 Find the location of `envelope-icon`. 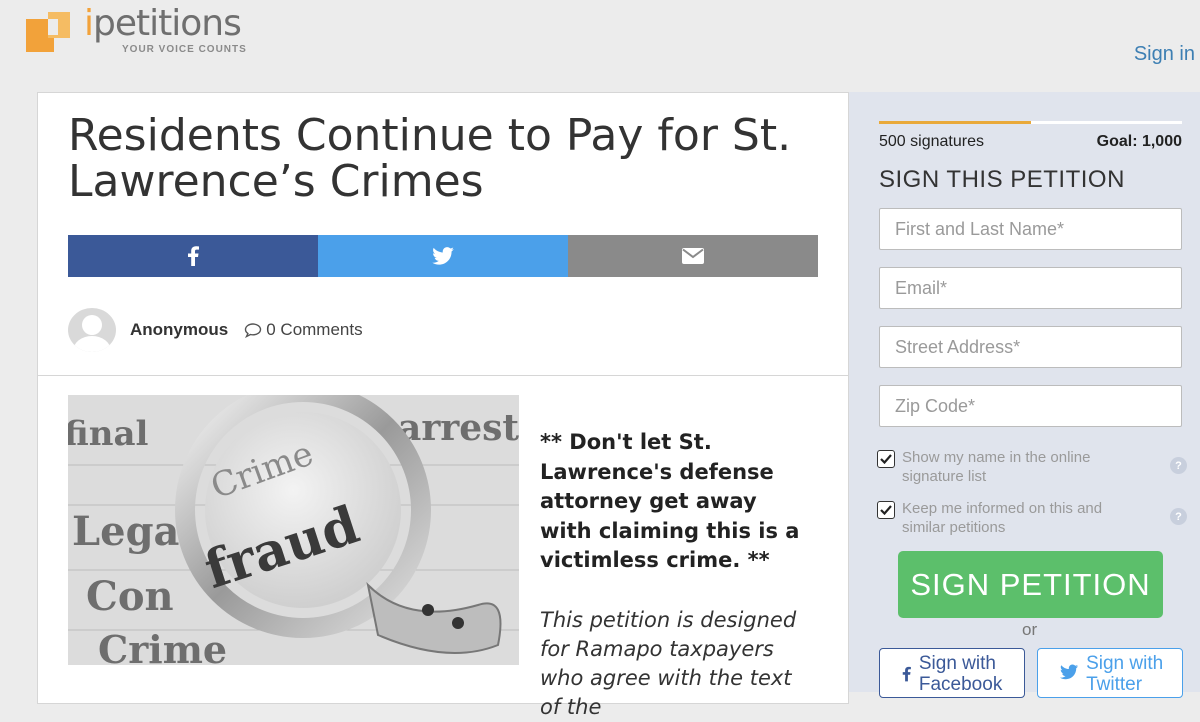

envelope-icon is located at coordinates (693, 256).